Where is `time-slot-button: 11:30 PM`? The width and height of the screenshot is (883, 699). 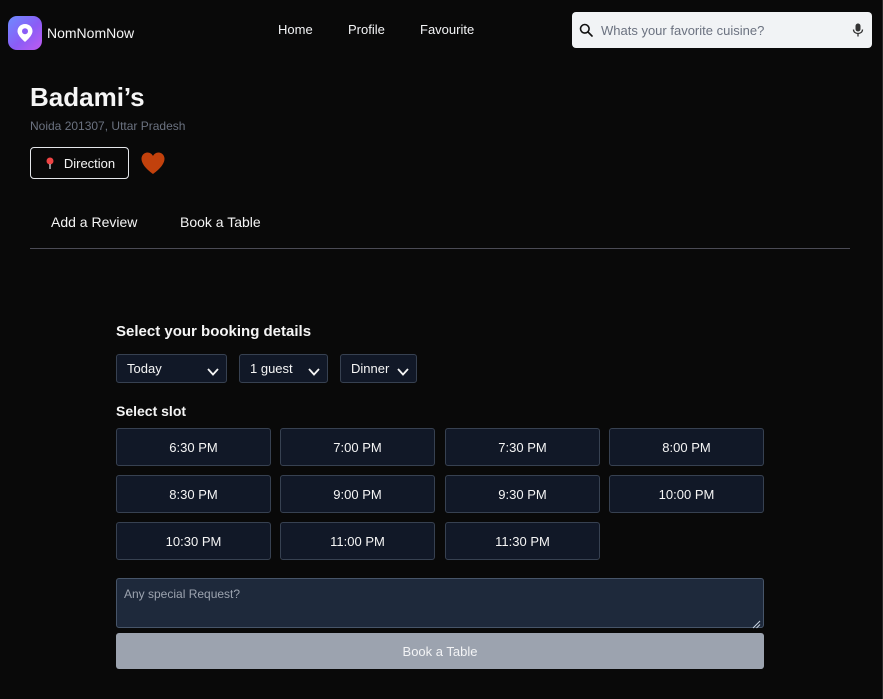 time-slot-button: 11:30 PM is located at coordinates (522, 541).